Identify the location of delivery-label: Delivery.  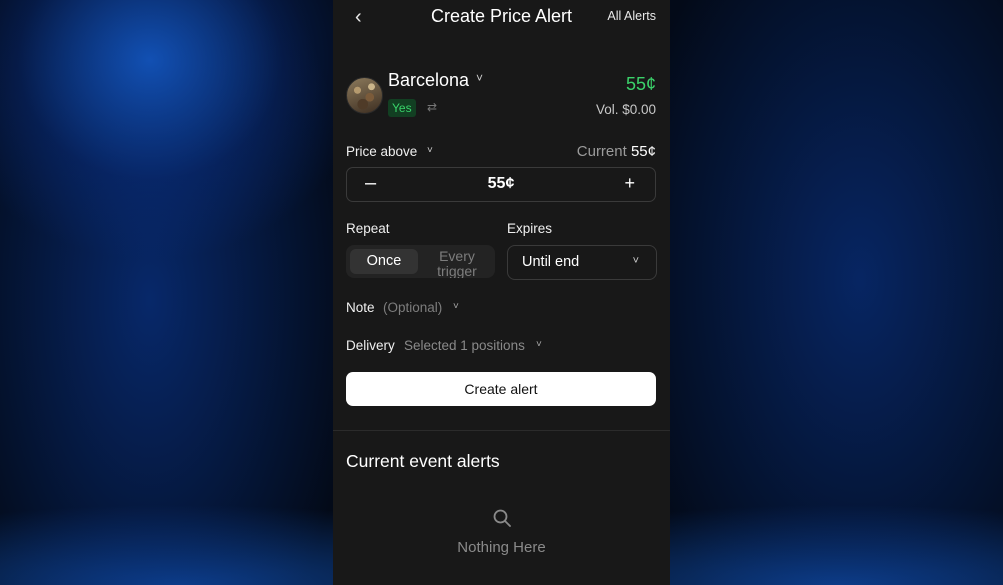
(370, 345).